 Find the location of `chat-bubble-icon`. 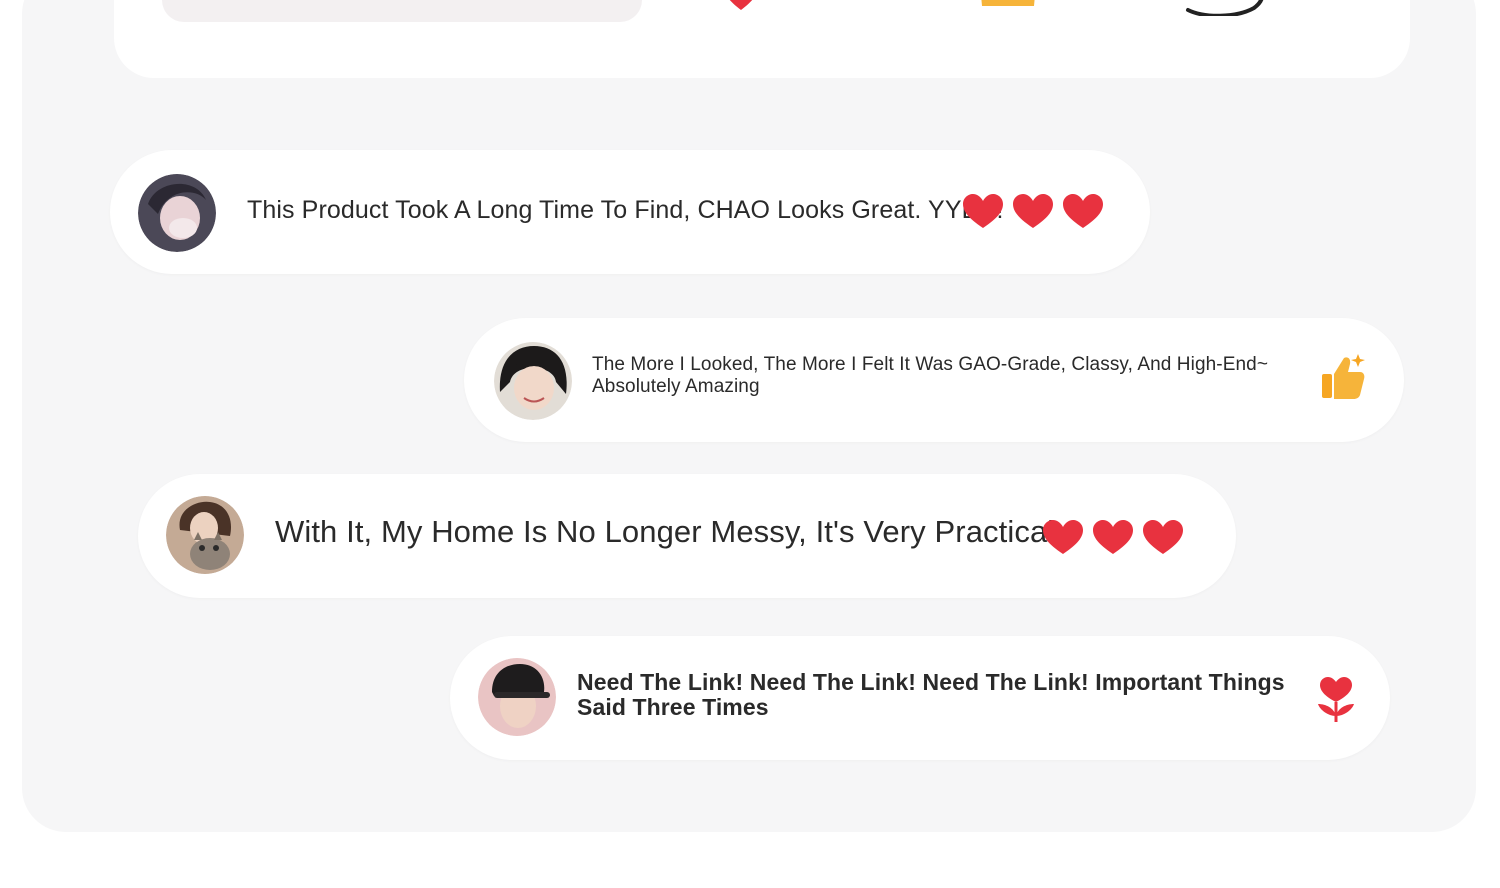

chat-bubble-icon is located at coordinates (1224, 8).